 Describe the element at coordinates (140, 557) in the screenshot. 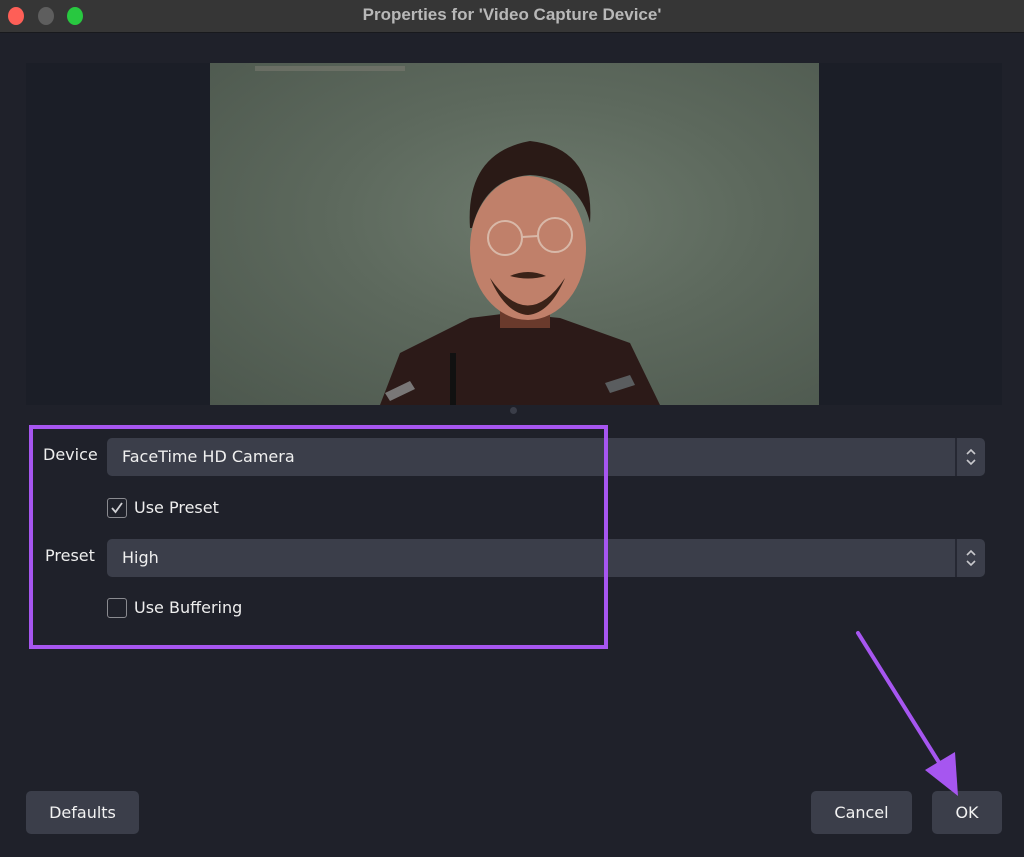

I see `preset-select-value: High` at that location.